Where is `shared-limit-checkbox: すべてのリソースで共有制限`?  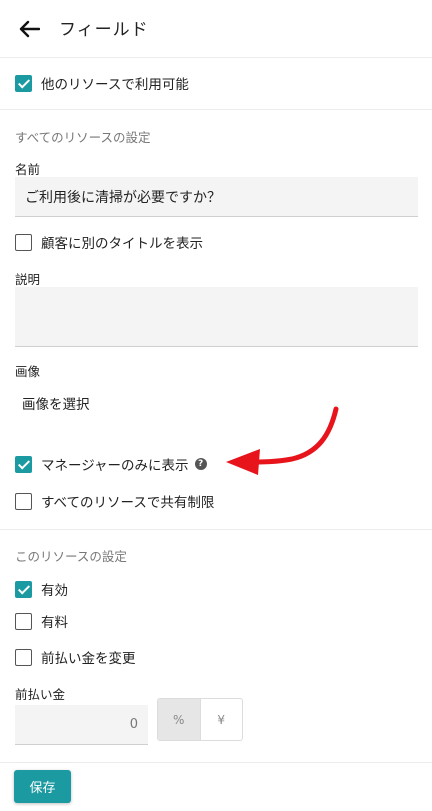 shared-limit-checkbox: すべてのリソースで共有制限 is located at coordinates (114, 501).